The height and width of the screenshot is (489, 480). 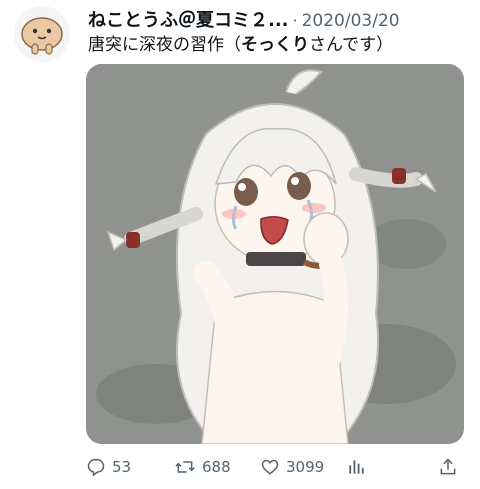 I want to click on retweet-icon, so click(x=185, y=467).